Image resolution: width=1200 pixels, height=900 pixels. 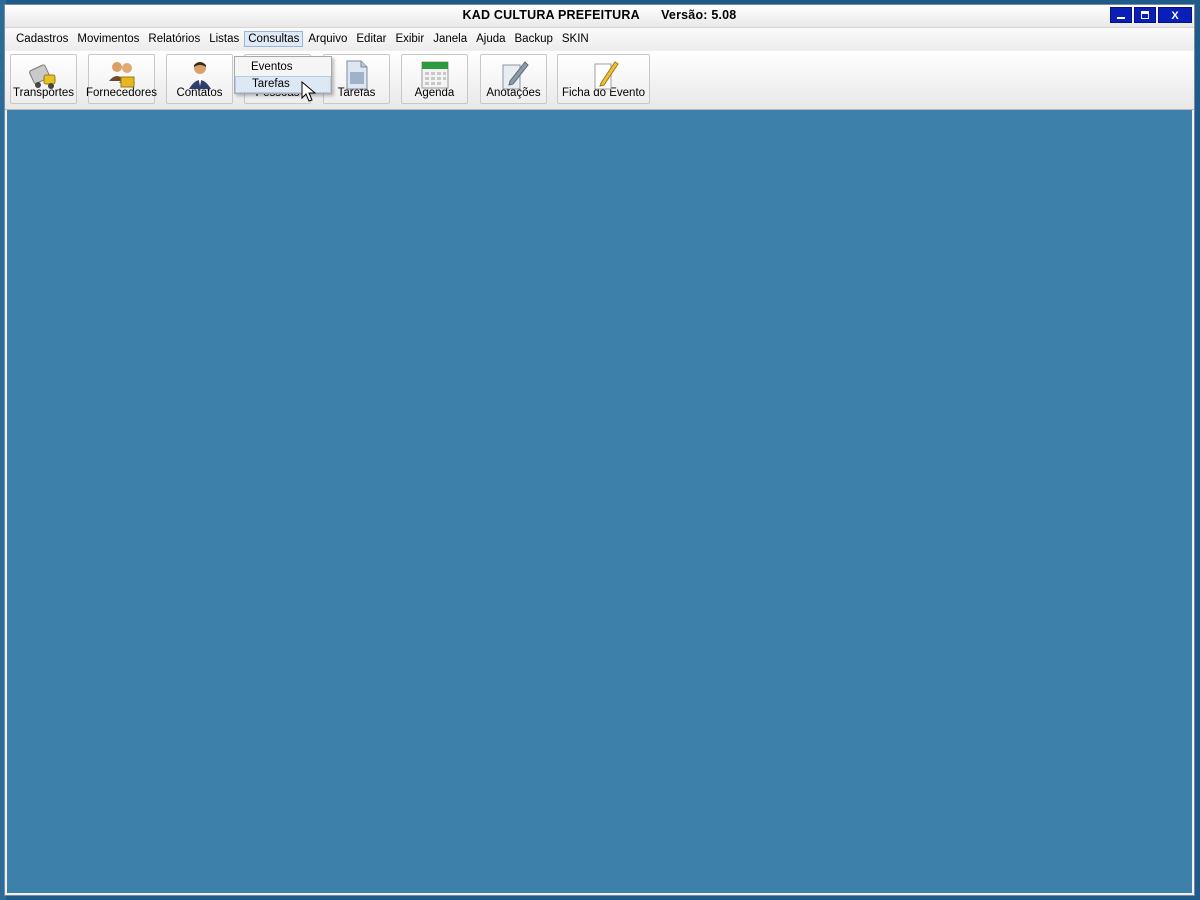 What do you see at coordinates (371, 39) in the screenshot?
I see `menu-editar: Editar` at bounding box center [371, 39].